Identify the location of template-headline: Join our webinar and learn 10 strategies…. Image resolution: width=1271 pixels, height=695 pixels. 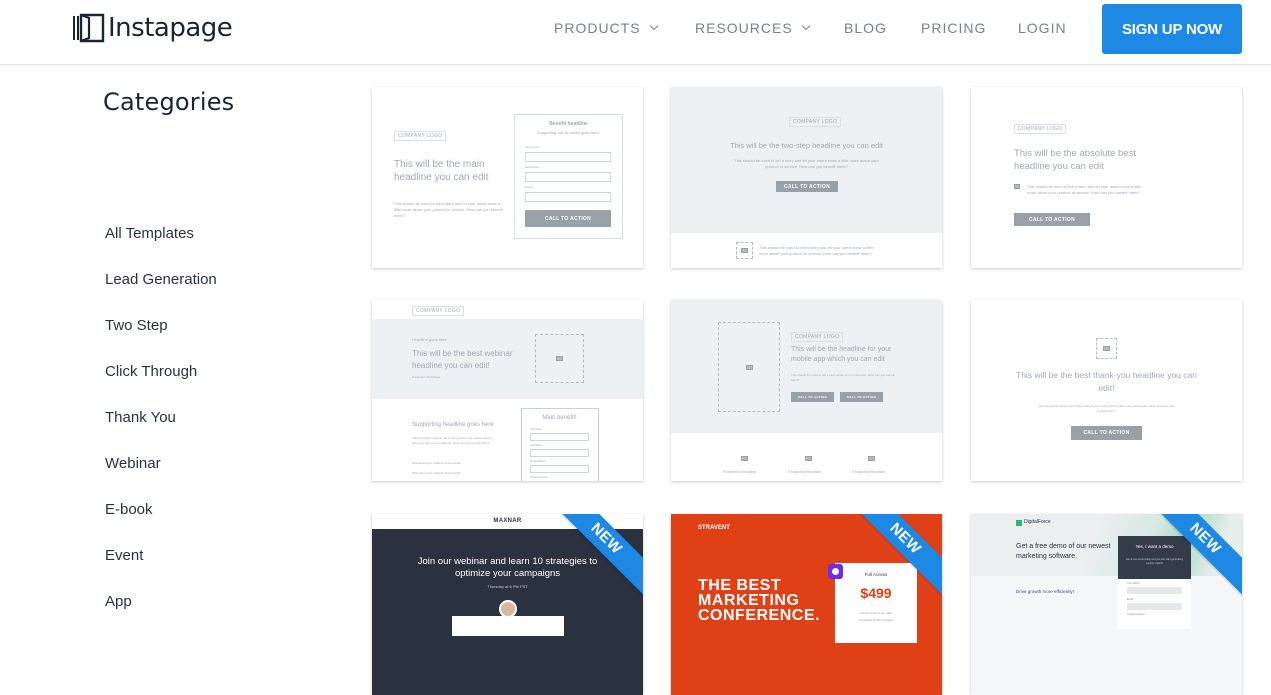
(507, 567).